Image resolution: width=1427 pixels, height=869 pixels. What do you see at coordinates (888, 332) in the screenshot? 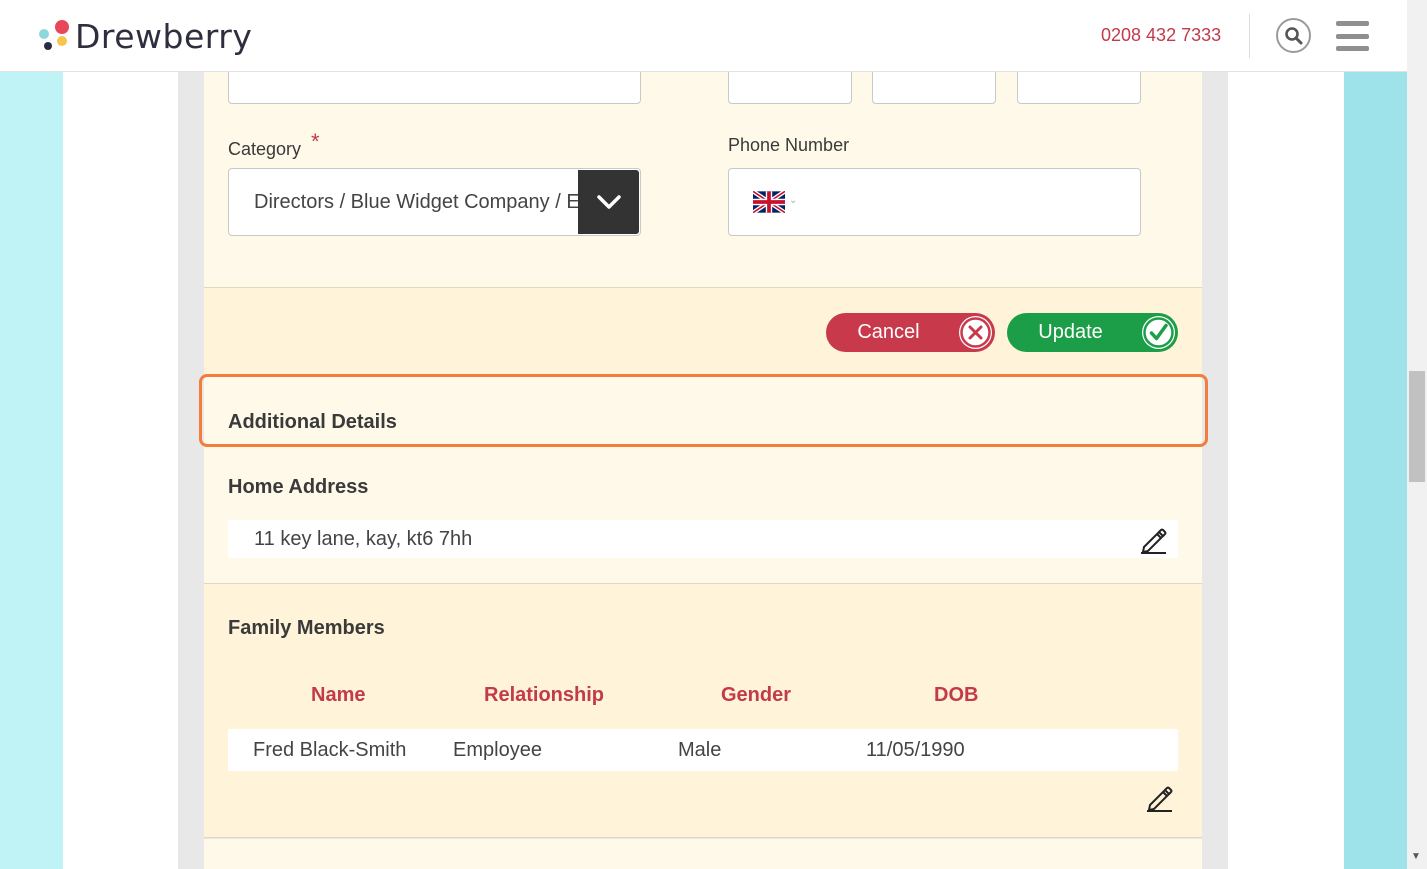
I see `cancel-button-label: Cancel` at bounding box center [888, 332].